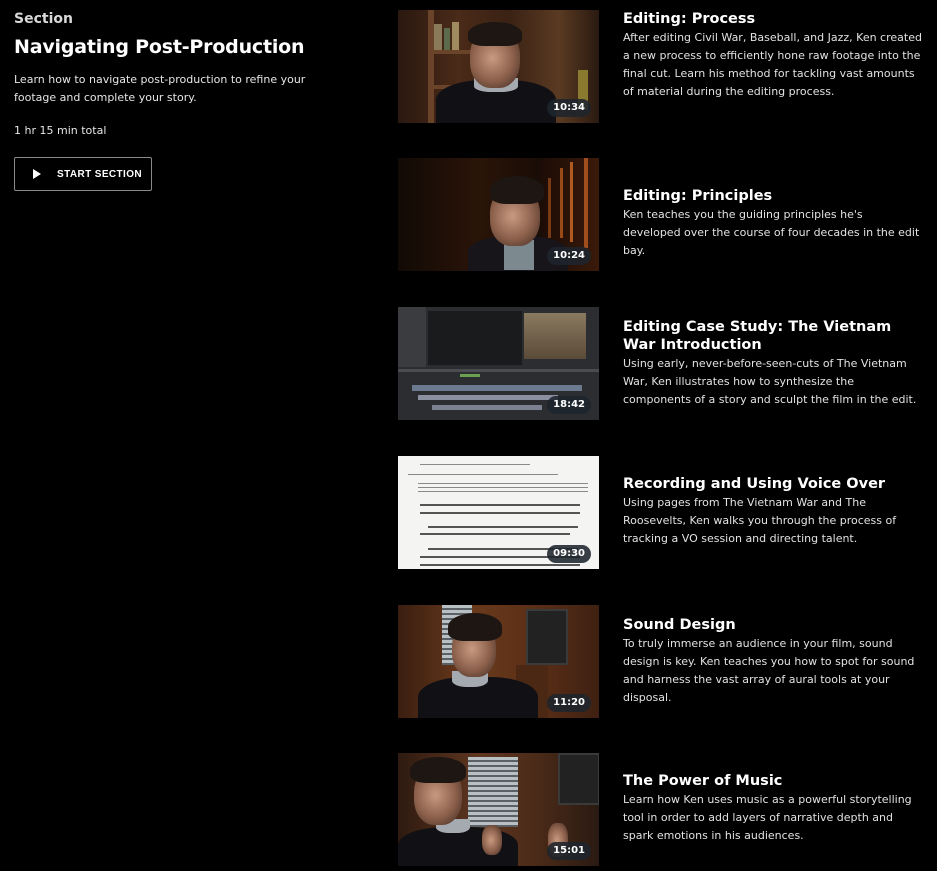 This screenshot has height=871, width=937. I want to click on lesson-thumbnail: 09:30, so click(498, 512).